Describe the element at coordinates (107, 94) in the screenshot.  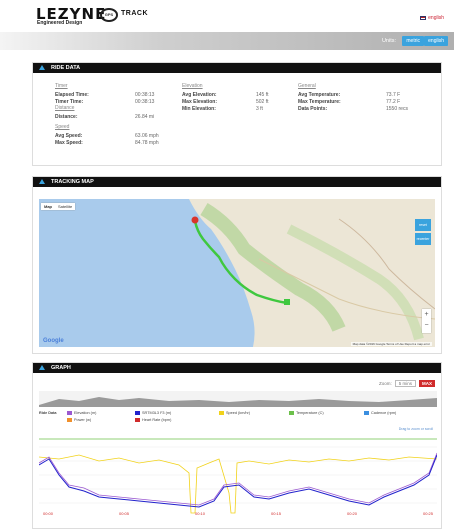
I see `stat-row: Elapsed Time: 00:38:13` at that location.